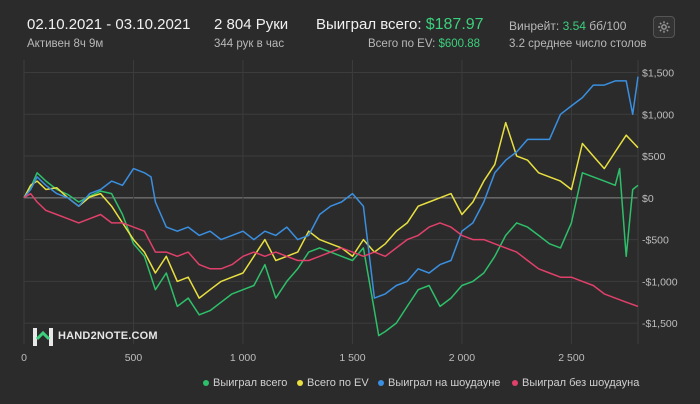 This screenshot has height=404, width=700. I want to click on winrate-label: Винрейт:, so click(534, 26).